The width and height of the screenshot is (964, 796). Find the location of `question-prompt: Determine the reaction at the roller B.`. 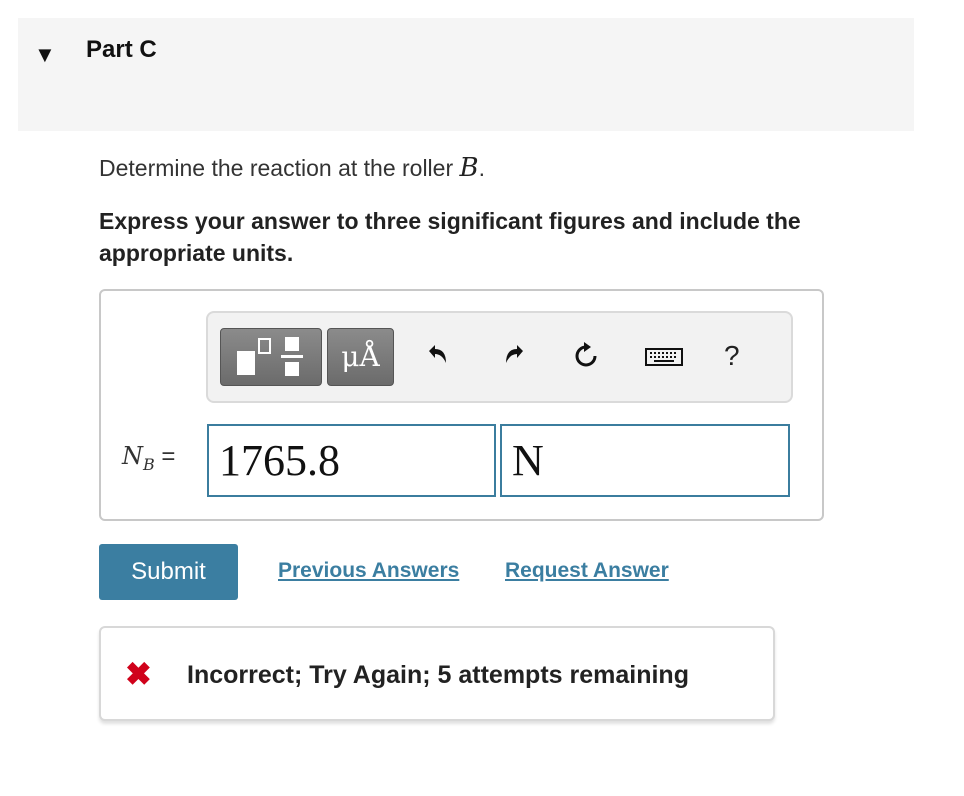

question-prompt: Determine the reaction at the roller B. is located at coordinates (292, 168).